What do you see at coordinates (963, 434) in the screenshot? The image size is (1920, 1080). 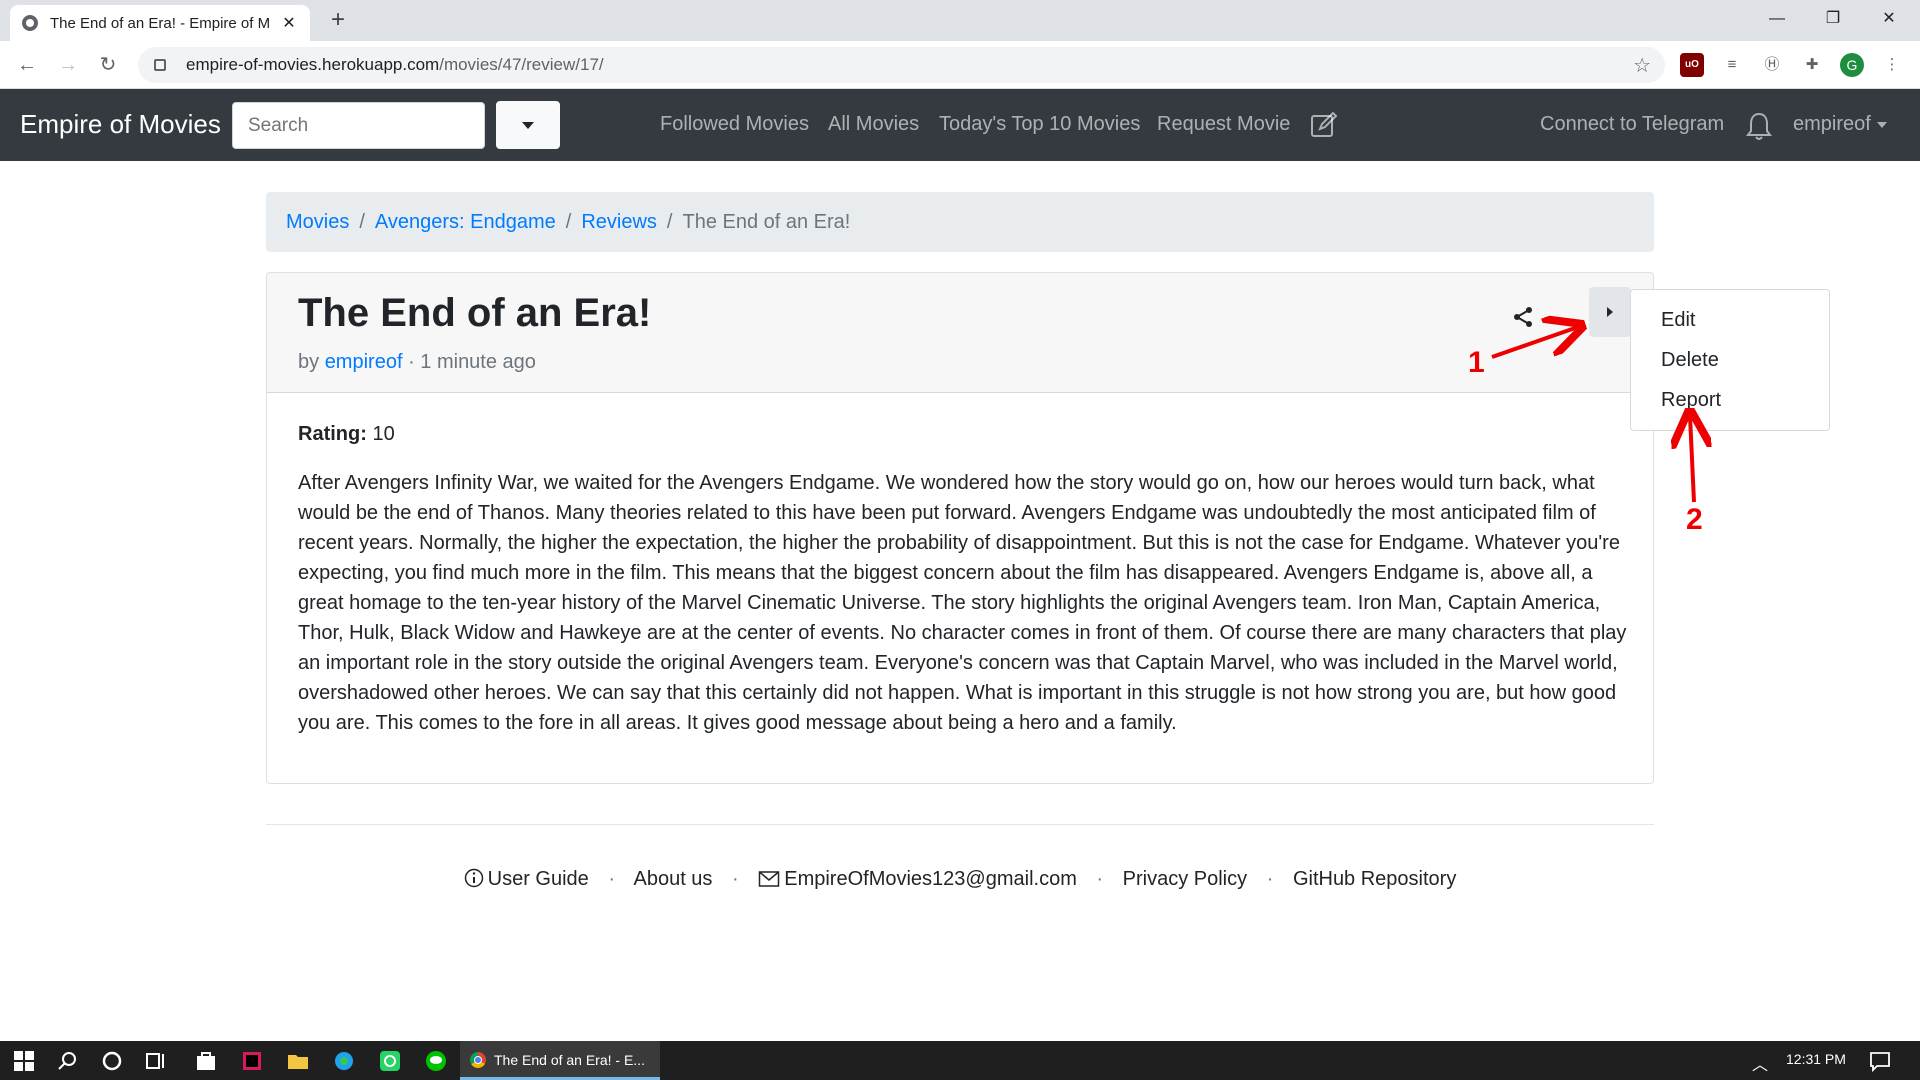 I see `review-rating: Rating: 10` at bounding box center [963, 434].